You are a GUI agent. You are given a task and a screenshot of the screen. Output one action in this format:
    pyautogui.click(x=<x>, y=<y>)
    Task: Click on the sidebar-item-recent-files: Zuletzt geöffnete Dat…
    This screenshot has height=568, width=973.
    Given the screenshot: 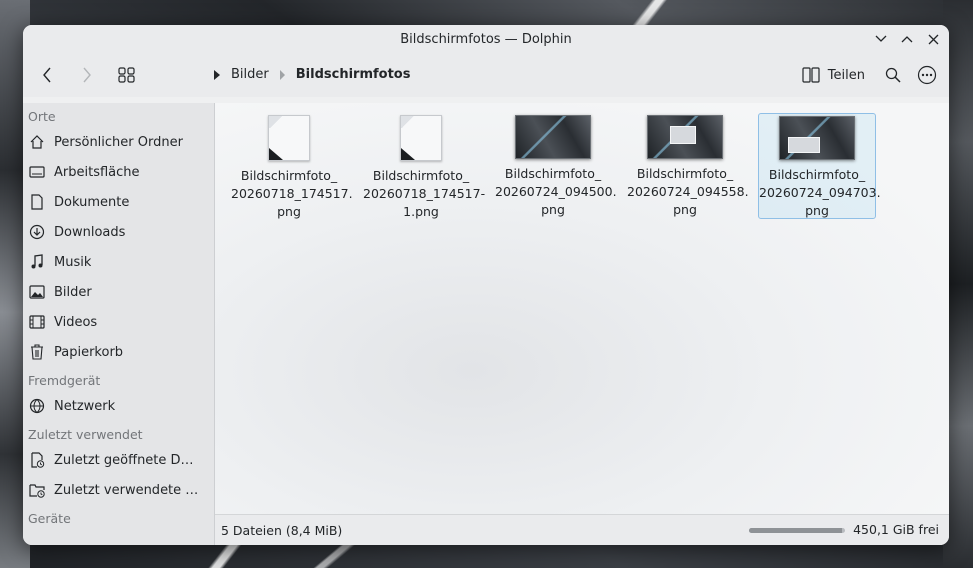 What is the action you would take?
    pyautogui.click(x=118, y=460)
    